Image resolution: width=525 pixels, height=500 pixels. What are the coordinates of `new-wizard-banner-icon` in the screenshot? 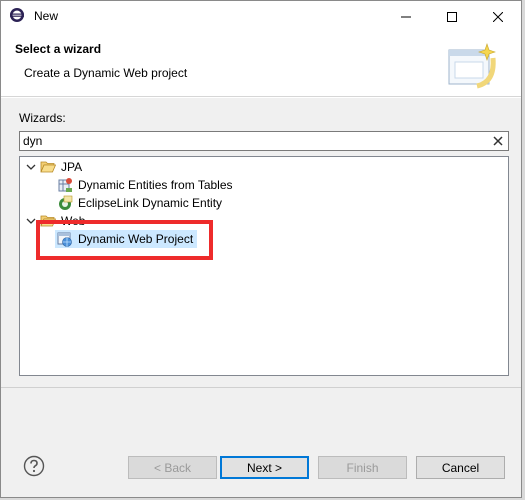 It's located at (472, 66).